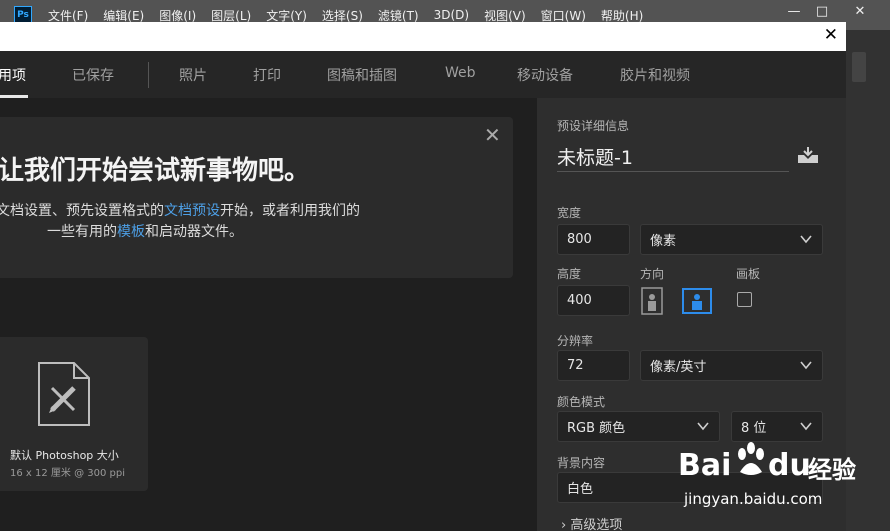 The width and height of the screenshot is (890, 531). I want to click on advanced-options-label: 高级选项, so click(596, 524).